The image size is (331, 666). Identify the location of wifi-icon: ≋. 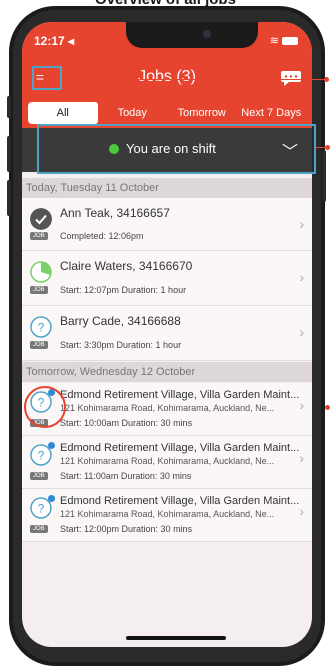
(274, 41).